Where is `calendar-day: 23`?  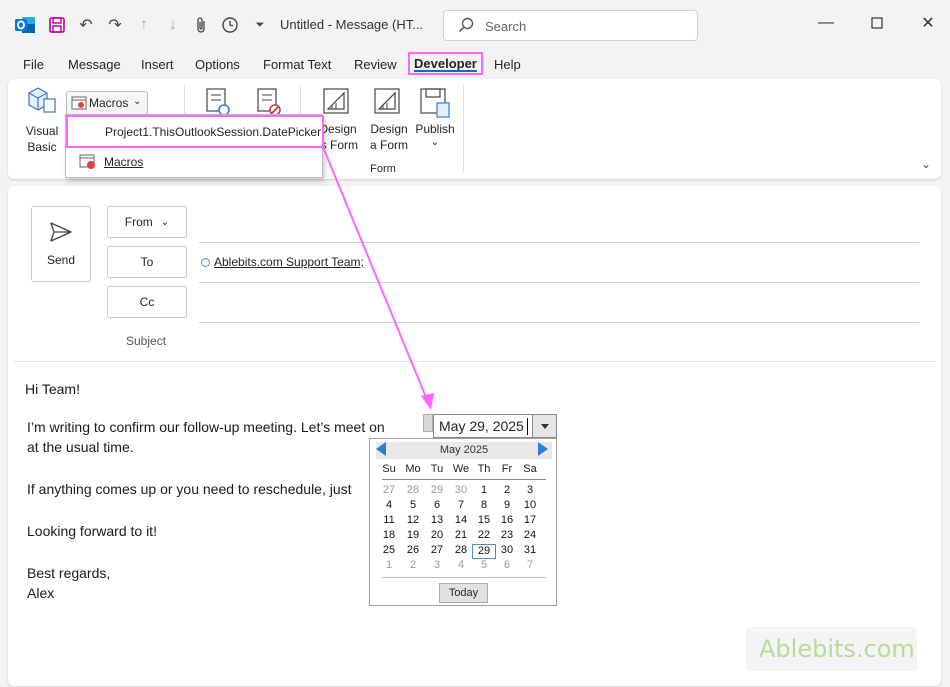
calendar-day: 23 is located at coordinates (507, 535).